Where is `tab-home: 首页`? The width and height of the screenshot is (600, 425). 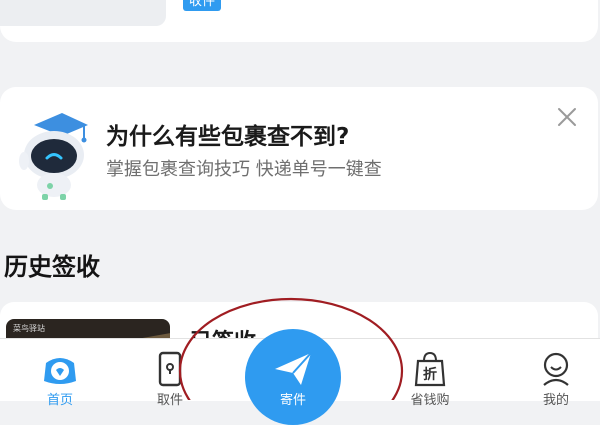 tab-home: 首页 is located at coordinates (60, 373).